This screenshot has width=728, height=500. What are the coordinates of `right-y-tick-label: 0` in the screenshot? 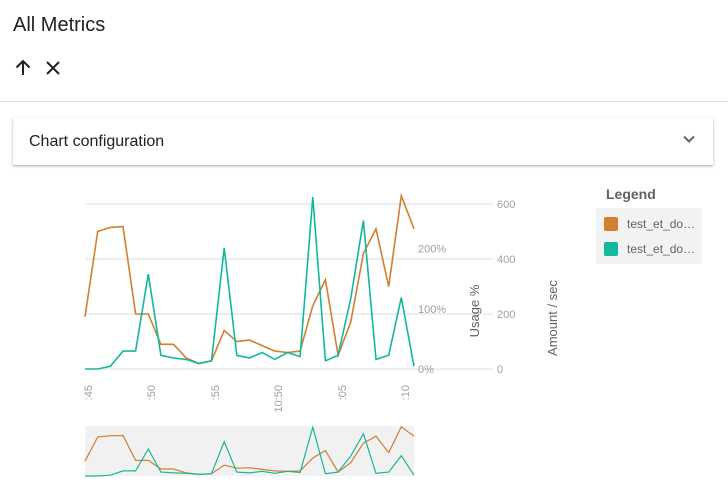 It's located at (500, 370).